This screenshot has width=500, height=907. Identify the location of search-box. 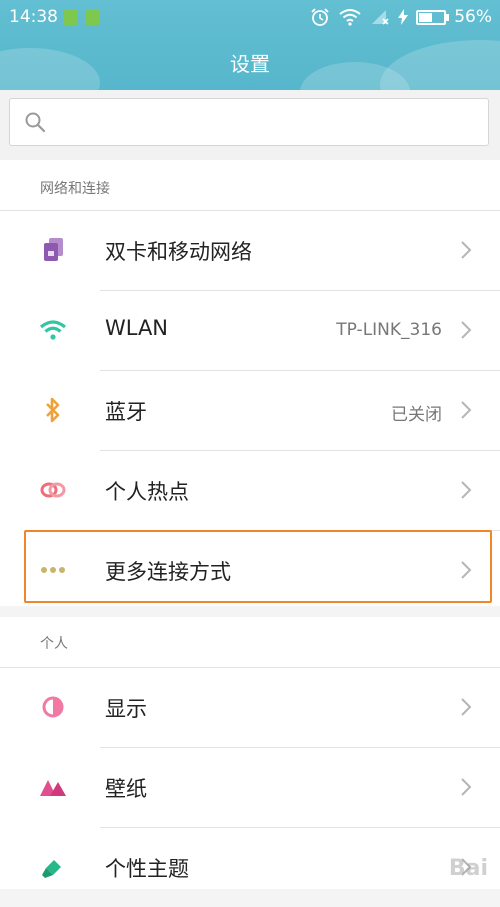
(249, 122).